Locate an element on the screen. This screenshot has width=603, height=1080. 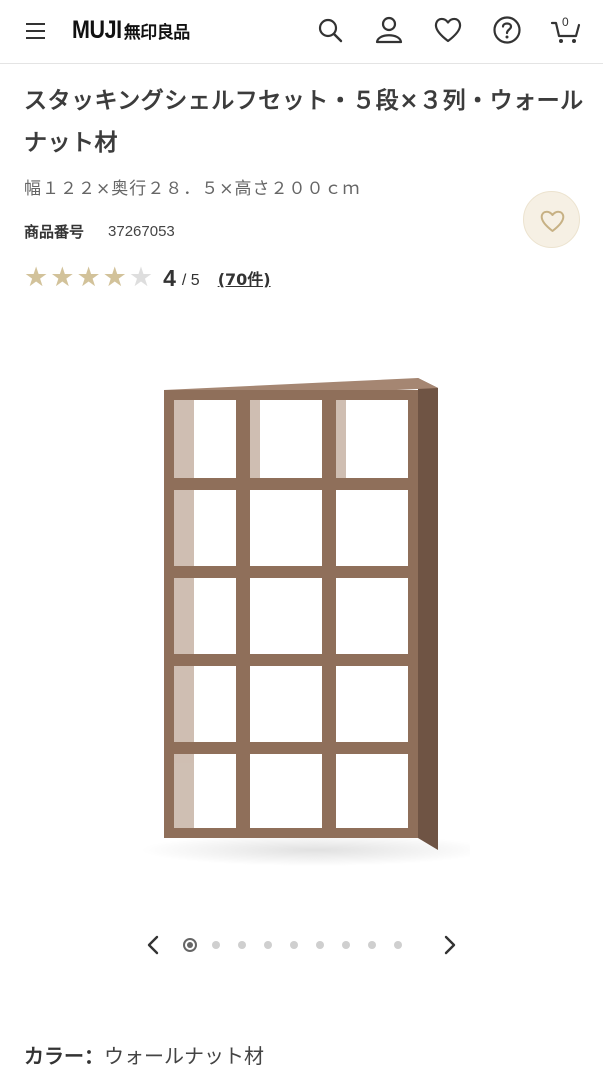
rating-stars: ★ ★ ★ ★ ★ is located at coordinates (89, 278).